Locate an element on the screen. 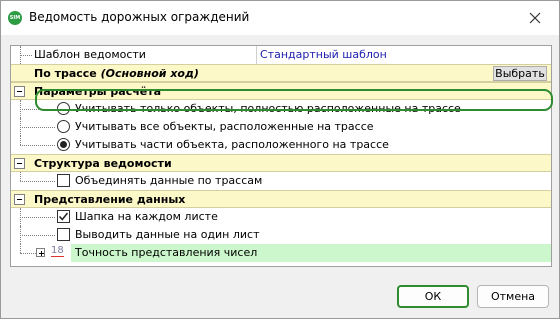 This screenshot has width=560, height=319. structure-section-label: Структура ведомости is located at coordinates (103, 163).